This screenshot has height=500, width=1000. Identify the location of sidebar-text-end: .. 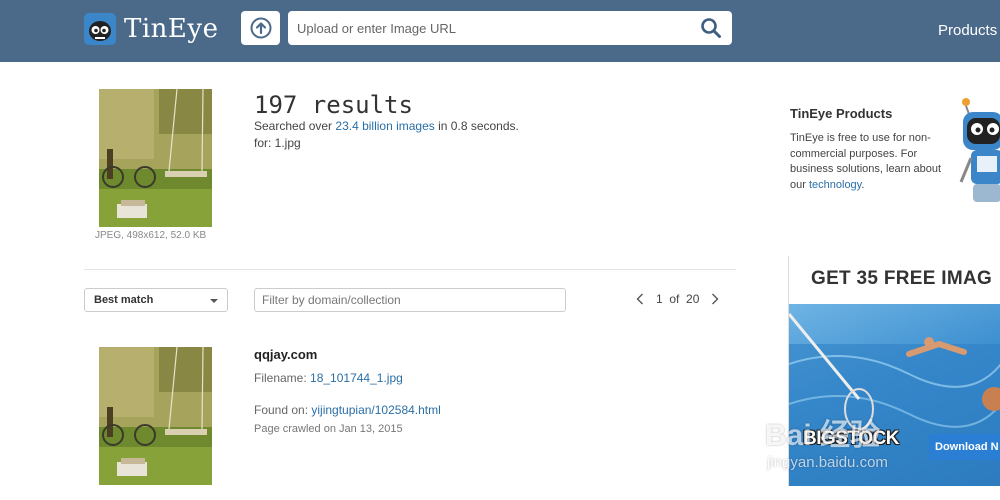
(863, 184).